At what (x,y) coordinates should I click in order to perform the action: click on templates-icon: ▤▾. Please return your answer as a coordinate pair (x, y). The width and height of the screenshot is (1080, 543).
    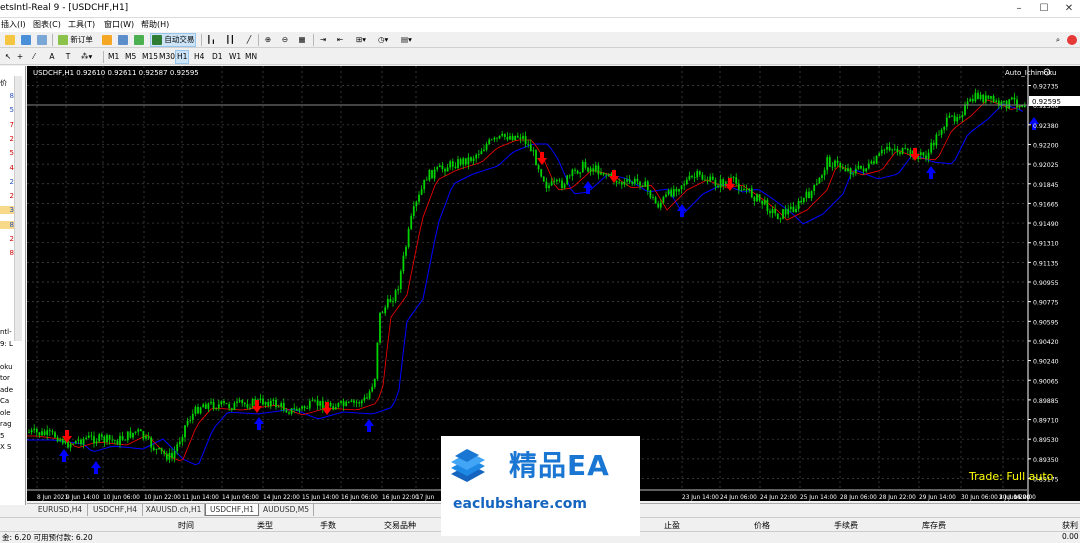
    Looking at the image, I should click on (406, 40).